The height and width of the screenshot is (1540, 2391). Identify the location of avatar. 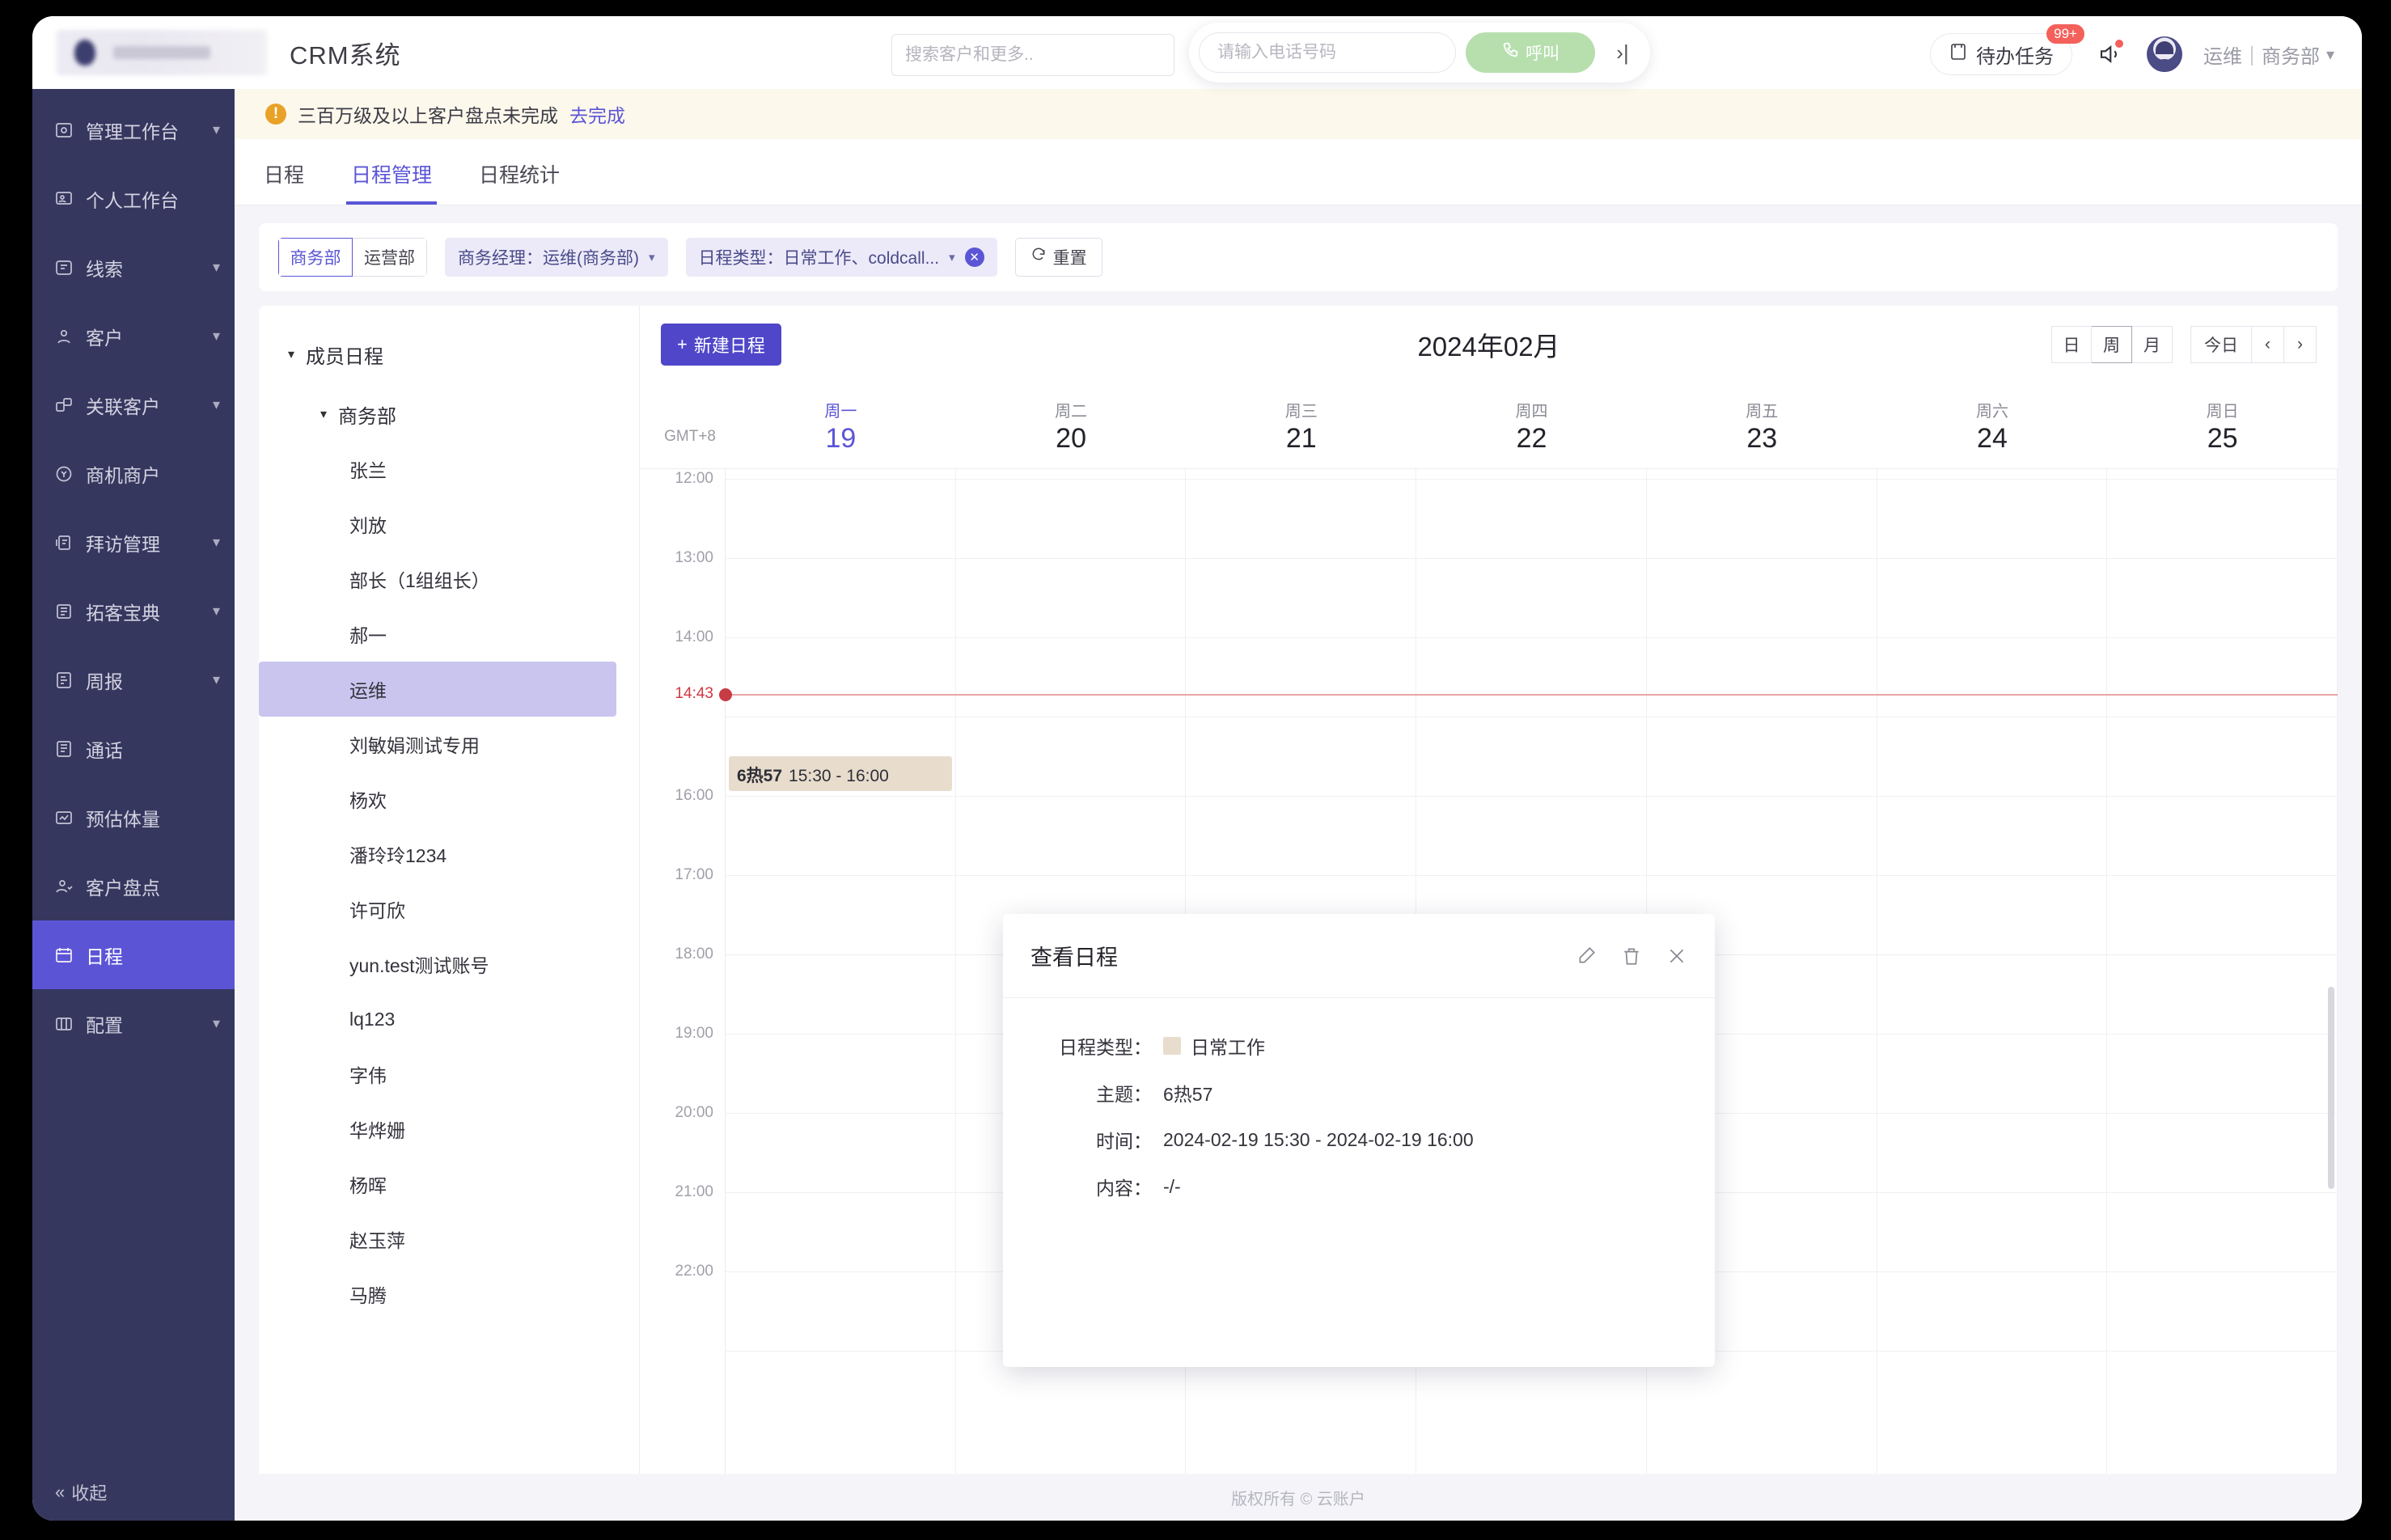
(2164, 54).